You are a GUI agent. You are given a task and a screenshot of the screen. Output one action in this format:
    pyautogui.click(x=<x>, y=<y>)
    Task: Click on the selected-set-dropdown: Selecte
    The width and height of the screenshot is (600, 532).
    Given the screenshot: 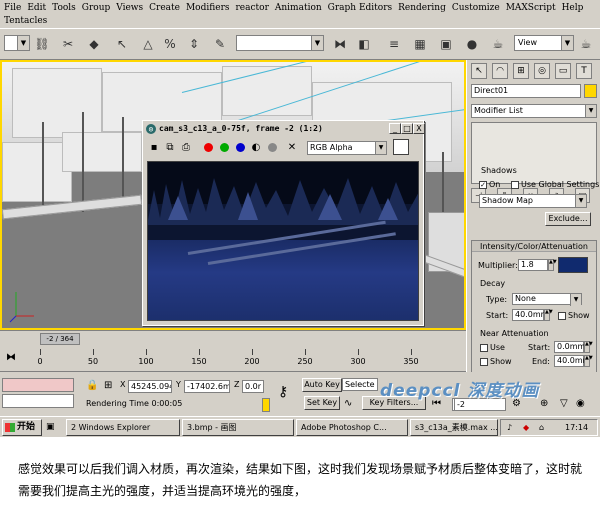 What is the action you would take?
    pyautogui.click(x=360, y=384)
    